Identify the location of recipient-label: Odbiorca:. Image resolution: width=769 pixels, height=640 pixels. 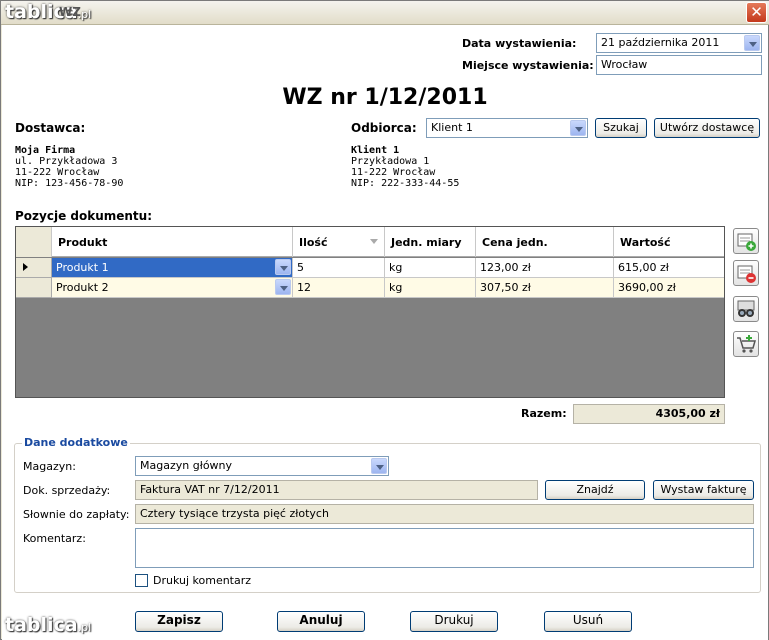
(384, 128).